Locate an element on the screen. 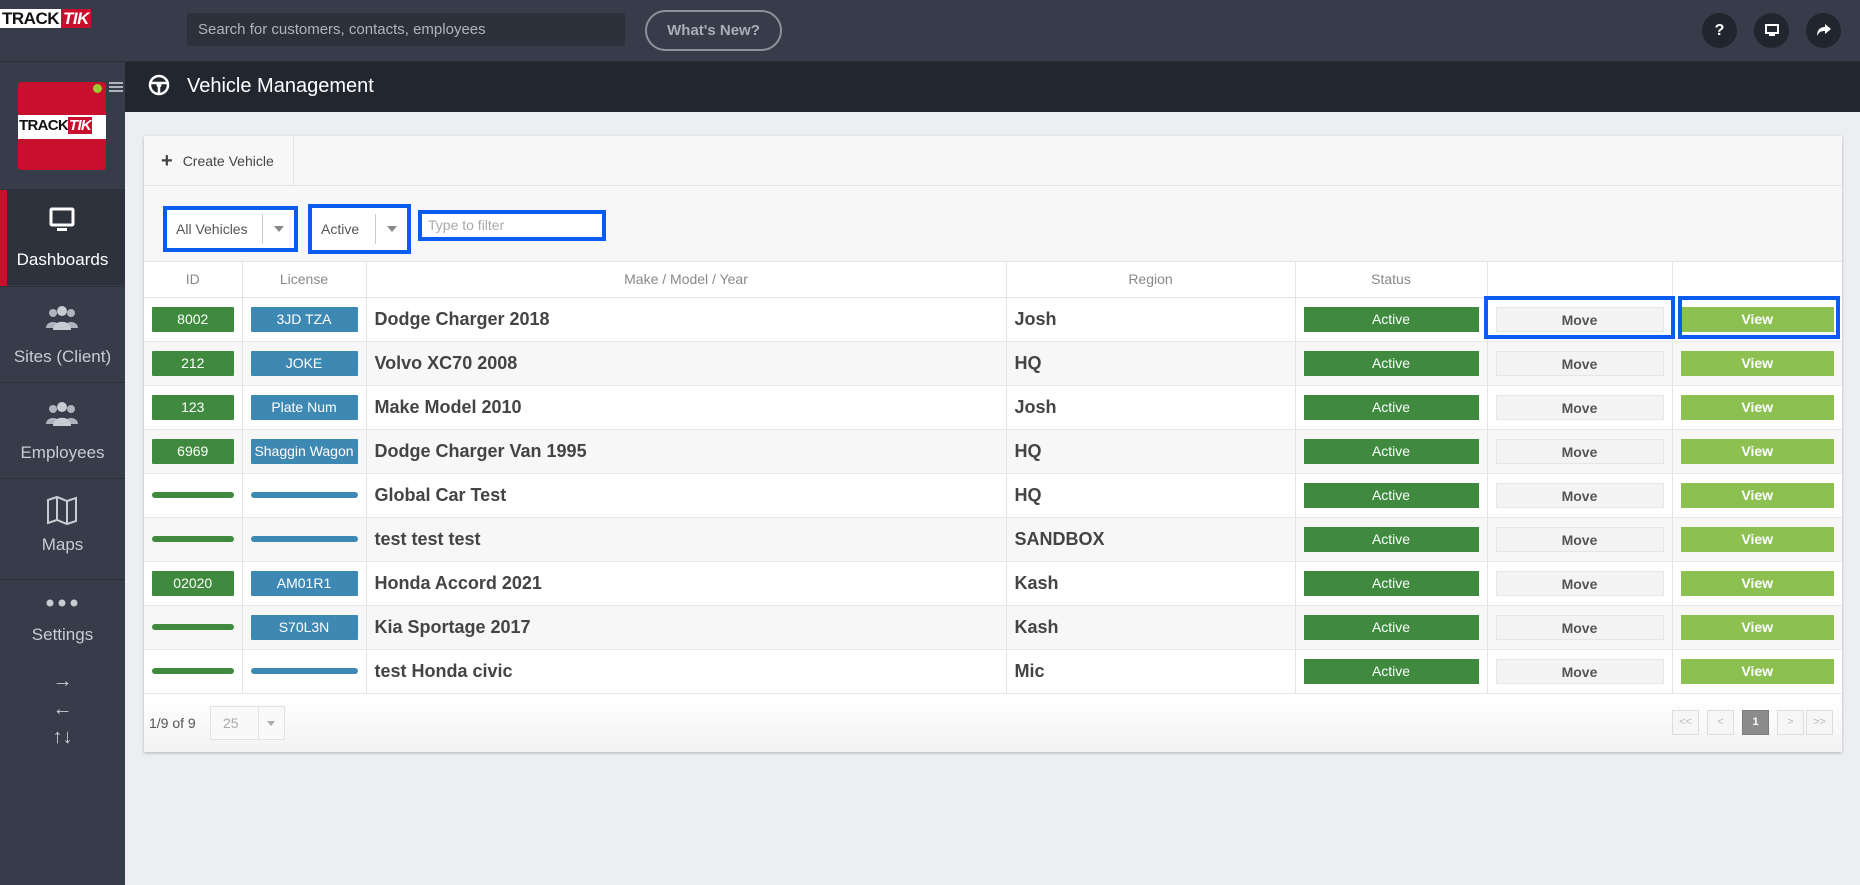 The image size is (1860, 885). column-header-license: License is located at coordinates (303, 280).